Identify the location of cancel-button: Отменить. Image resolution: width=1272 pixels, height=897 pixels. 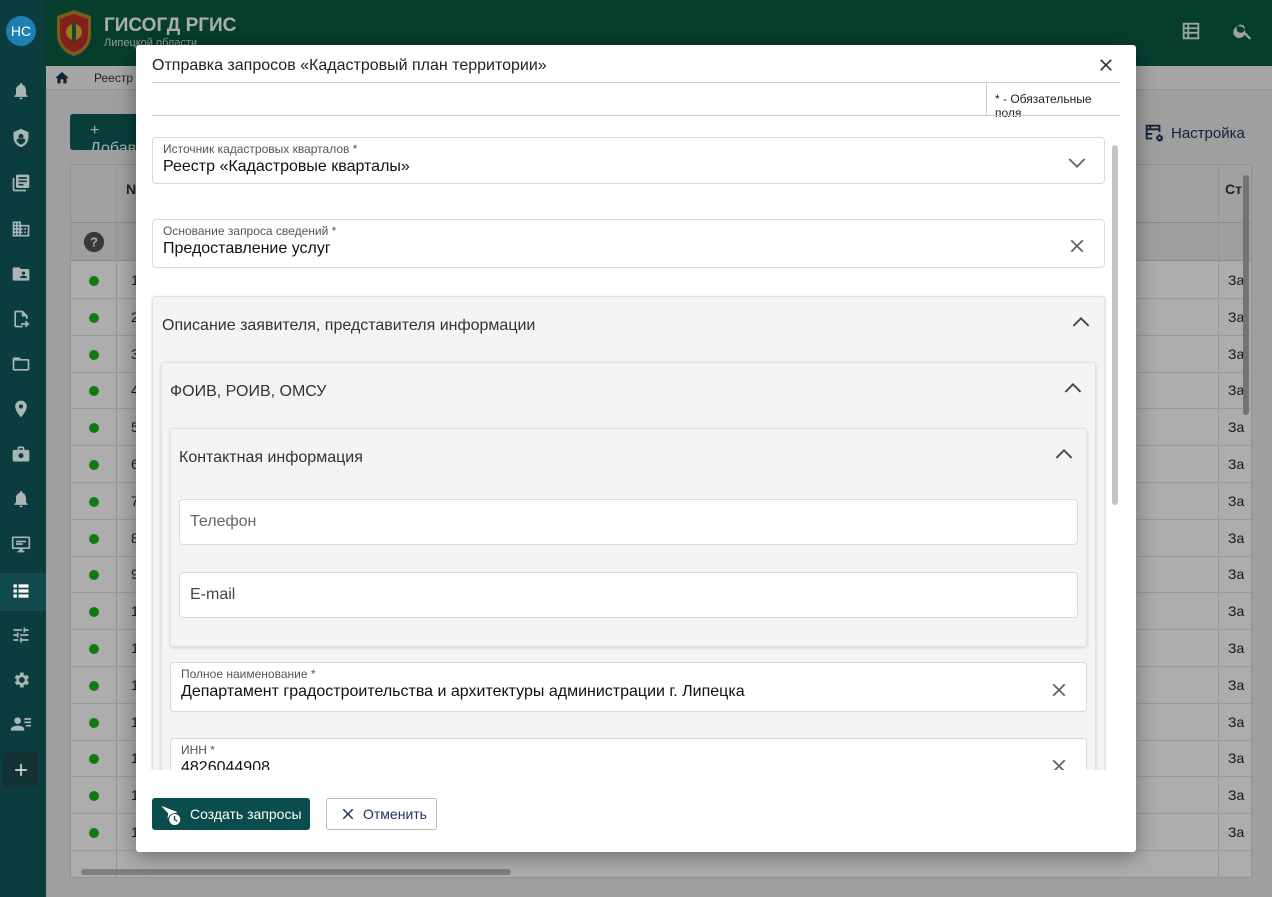
(381, 814).